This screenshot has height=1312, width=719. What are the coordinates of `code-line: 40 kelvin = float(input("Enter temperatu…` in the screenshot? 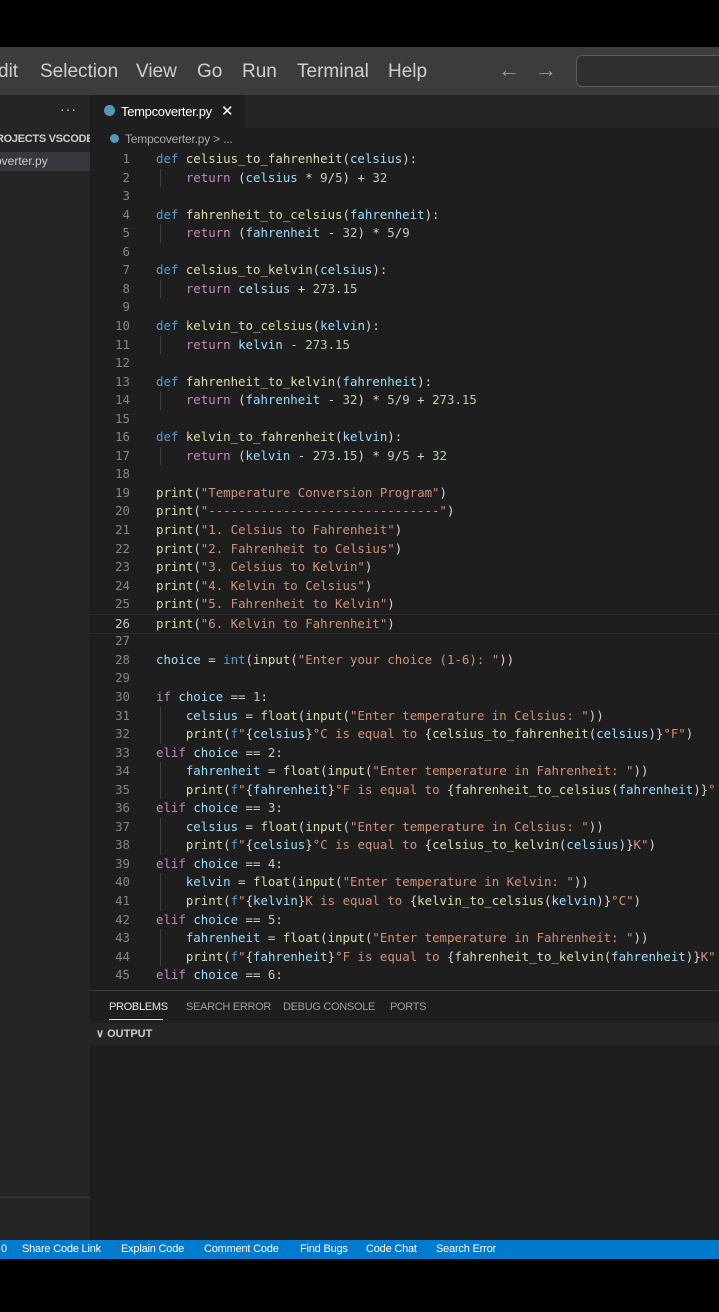 It's located at (404, 882).